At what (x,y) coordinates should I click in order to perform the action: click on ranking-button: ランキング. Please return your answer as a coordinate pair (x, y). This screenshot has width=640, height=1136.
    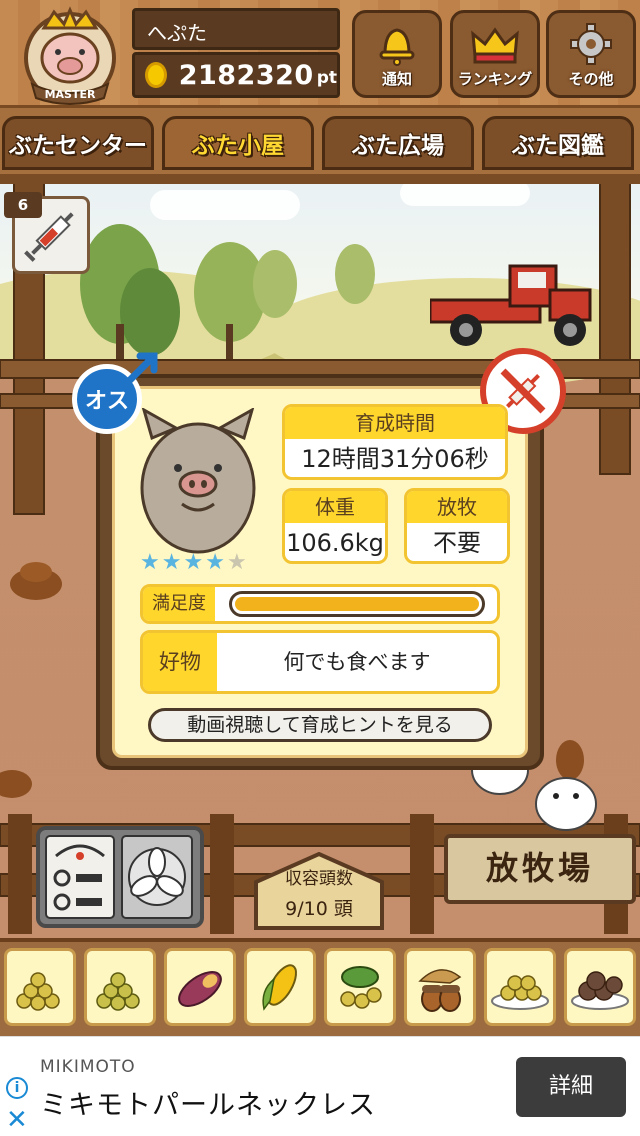
    Looking at the image, I should click on (495, 54).